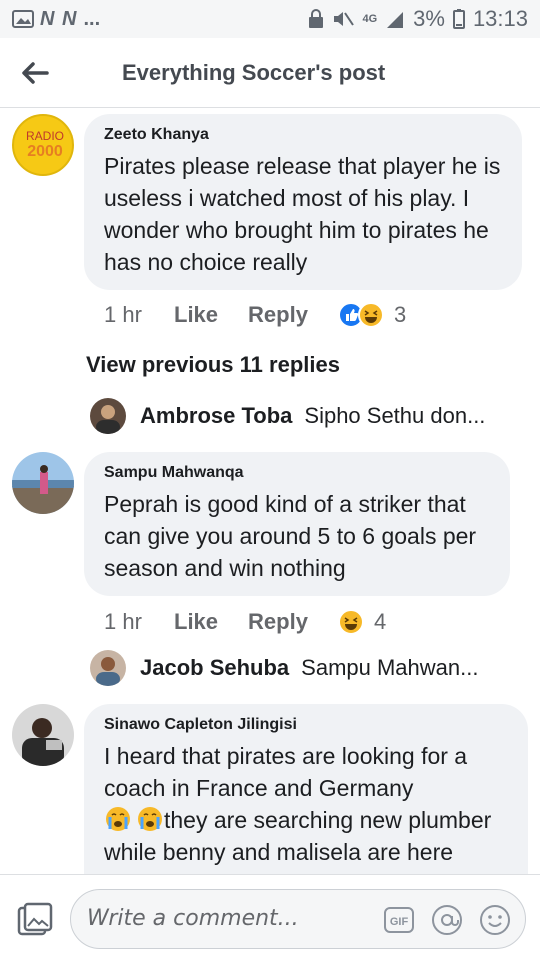 The height and width of the screenshot is (960, 540). I want to click on reaction-count: 3, so click(400, 314).